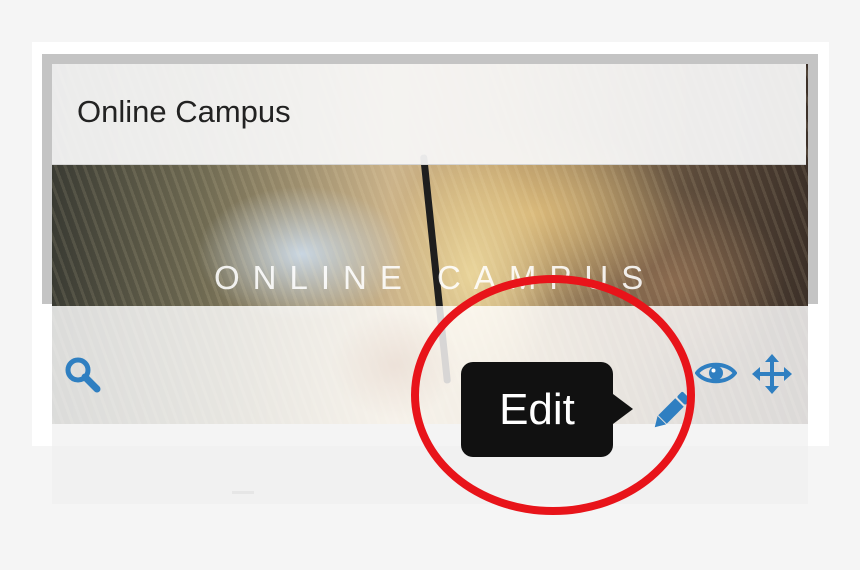 The width and height of the screenshot is (860, 570). I want to click on search-icon, so click(83, 375).